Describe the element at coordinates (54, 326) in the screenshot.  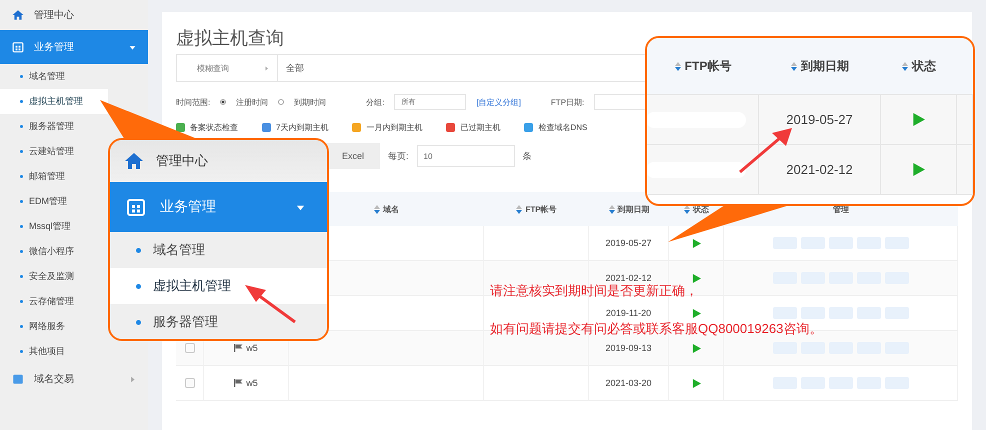
I see `sidebar-subitem: 网络服务` at that location.